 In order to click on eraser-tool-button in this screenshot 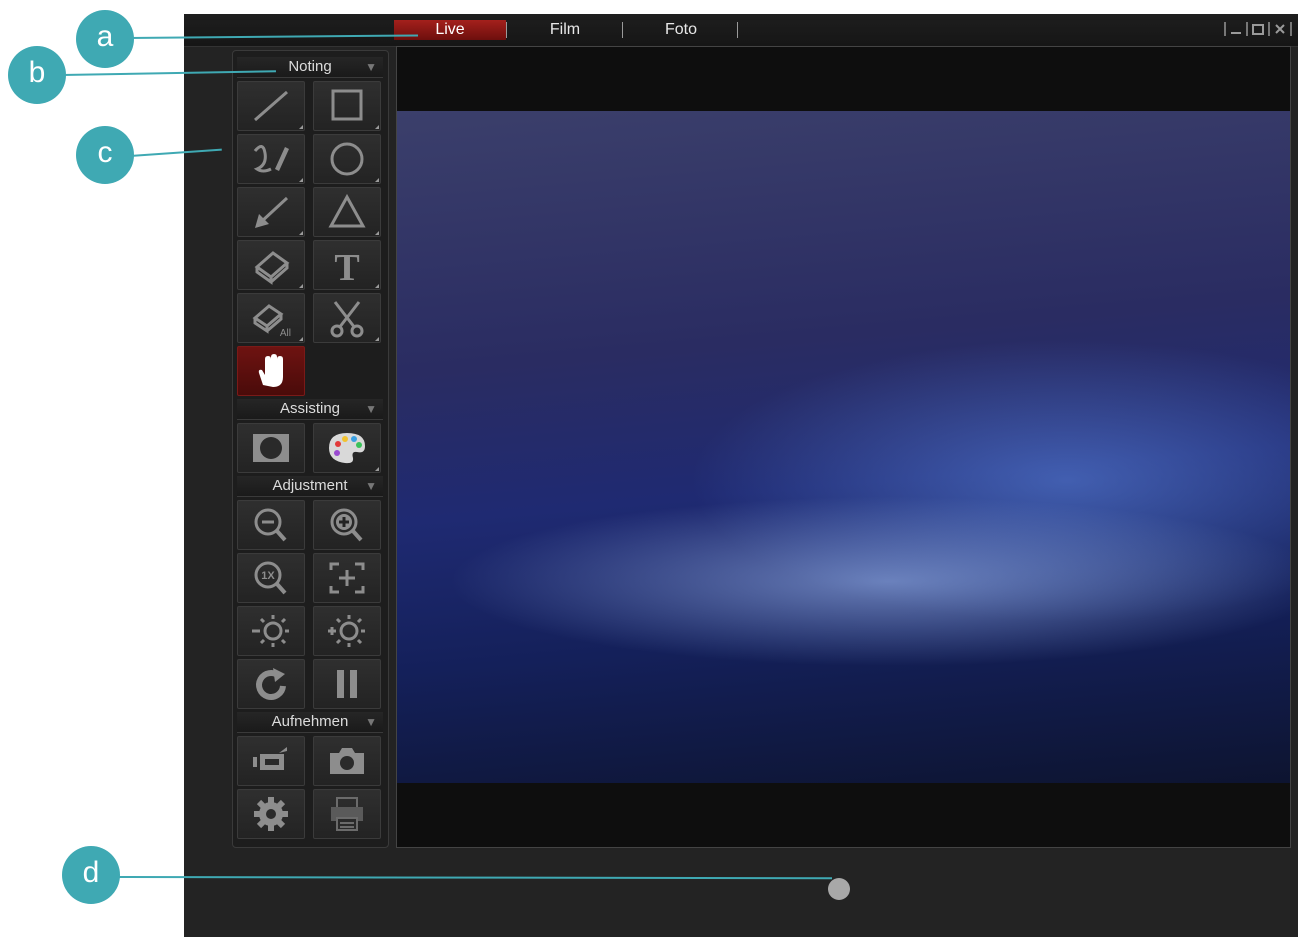, I will do `click(271, 265)`.